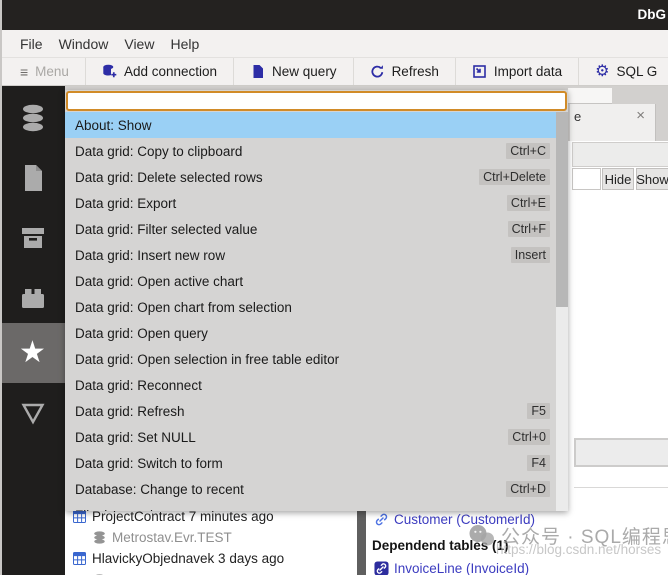  I want to click on command-item: Data grid: Switch to form F4, so click(316, 463).